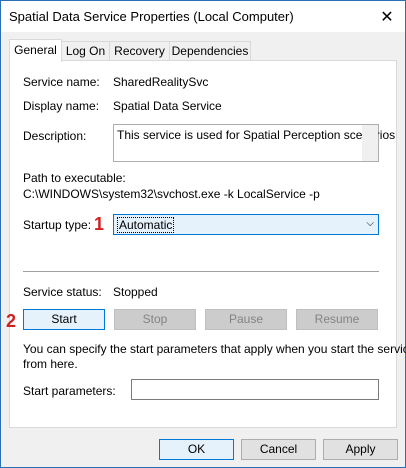 This screenshot has width=406, height=468. I want to click on cancel-button: Cancel, so click(278, 449).